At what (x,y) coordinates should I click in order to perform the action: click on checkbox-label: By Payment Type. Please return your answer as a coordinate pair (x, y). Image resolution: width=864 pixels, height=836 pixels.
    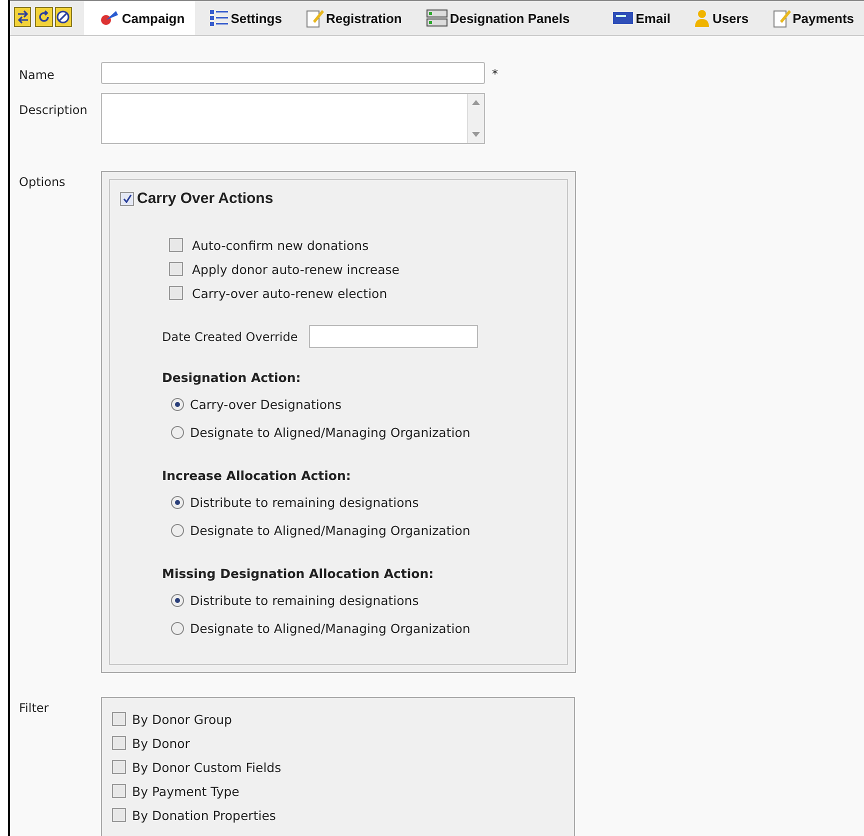
    Looking at the image, I should click on (186, 791).